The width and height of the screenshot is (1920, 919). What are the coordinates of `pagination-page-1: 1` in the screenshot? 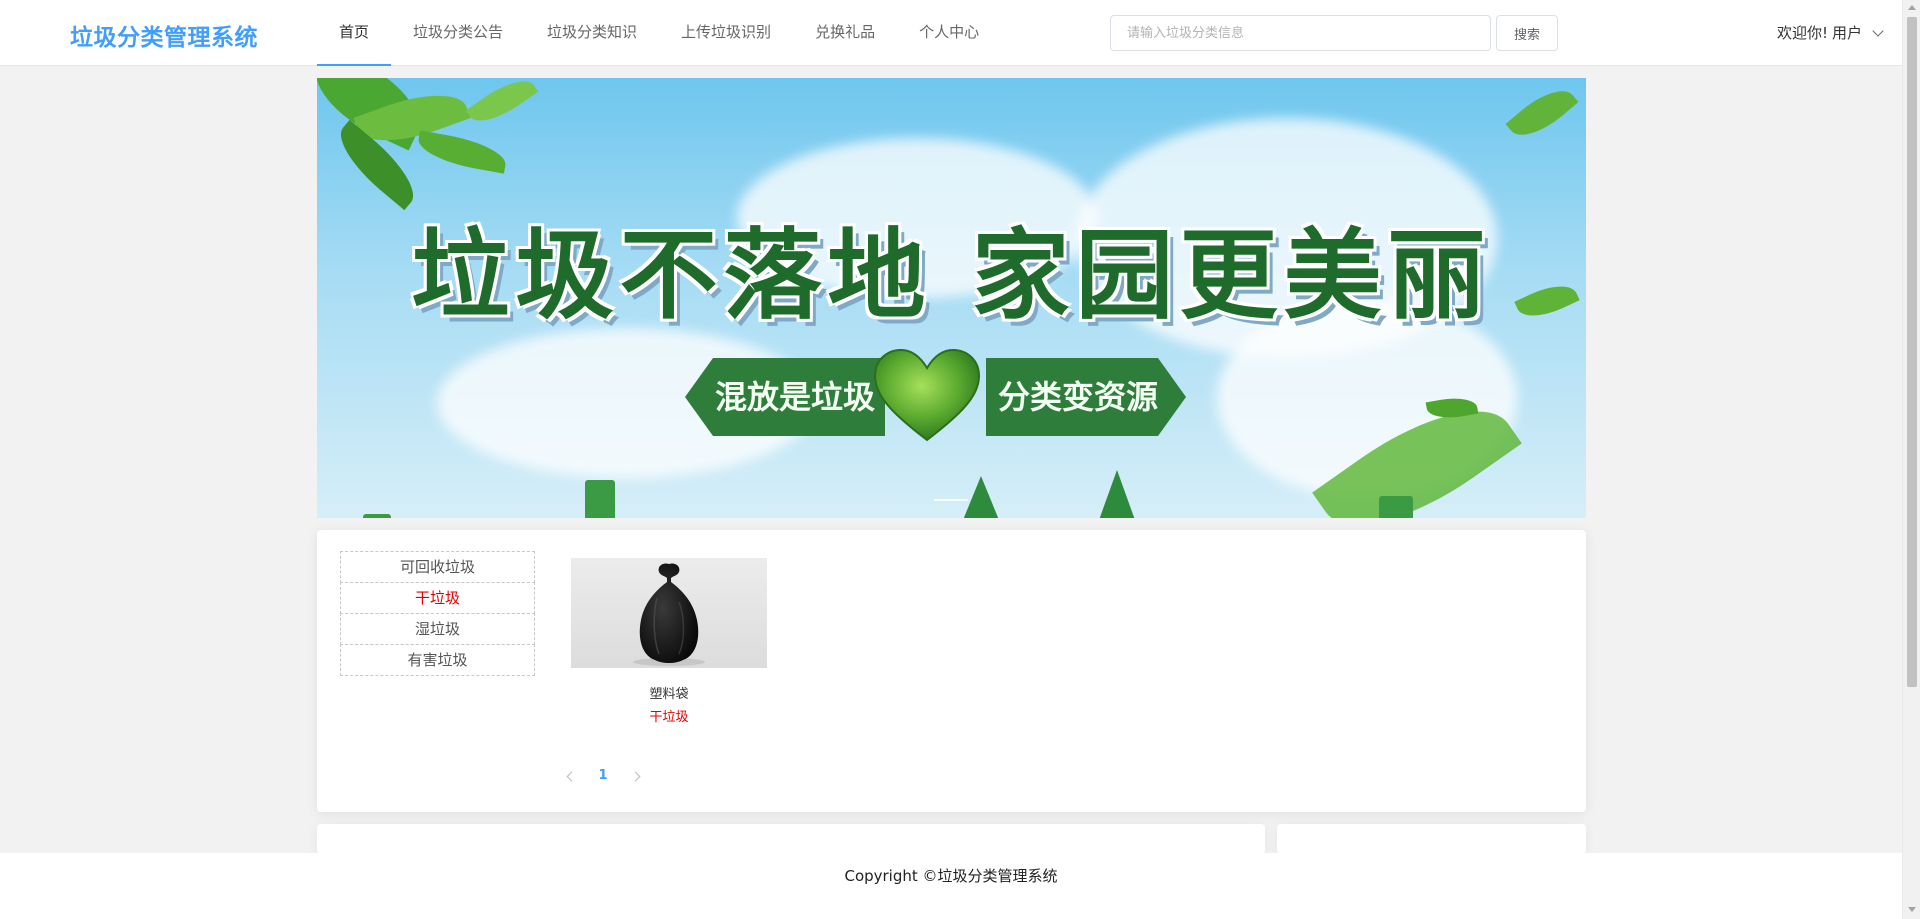 It's located at (603, 776).